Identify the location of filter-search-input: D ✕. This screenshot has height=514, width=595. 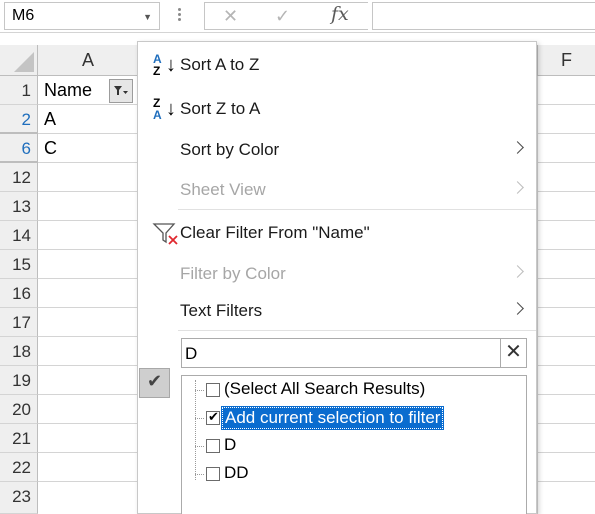
(354, 353).